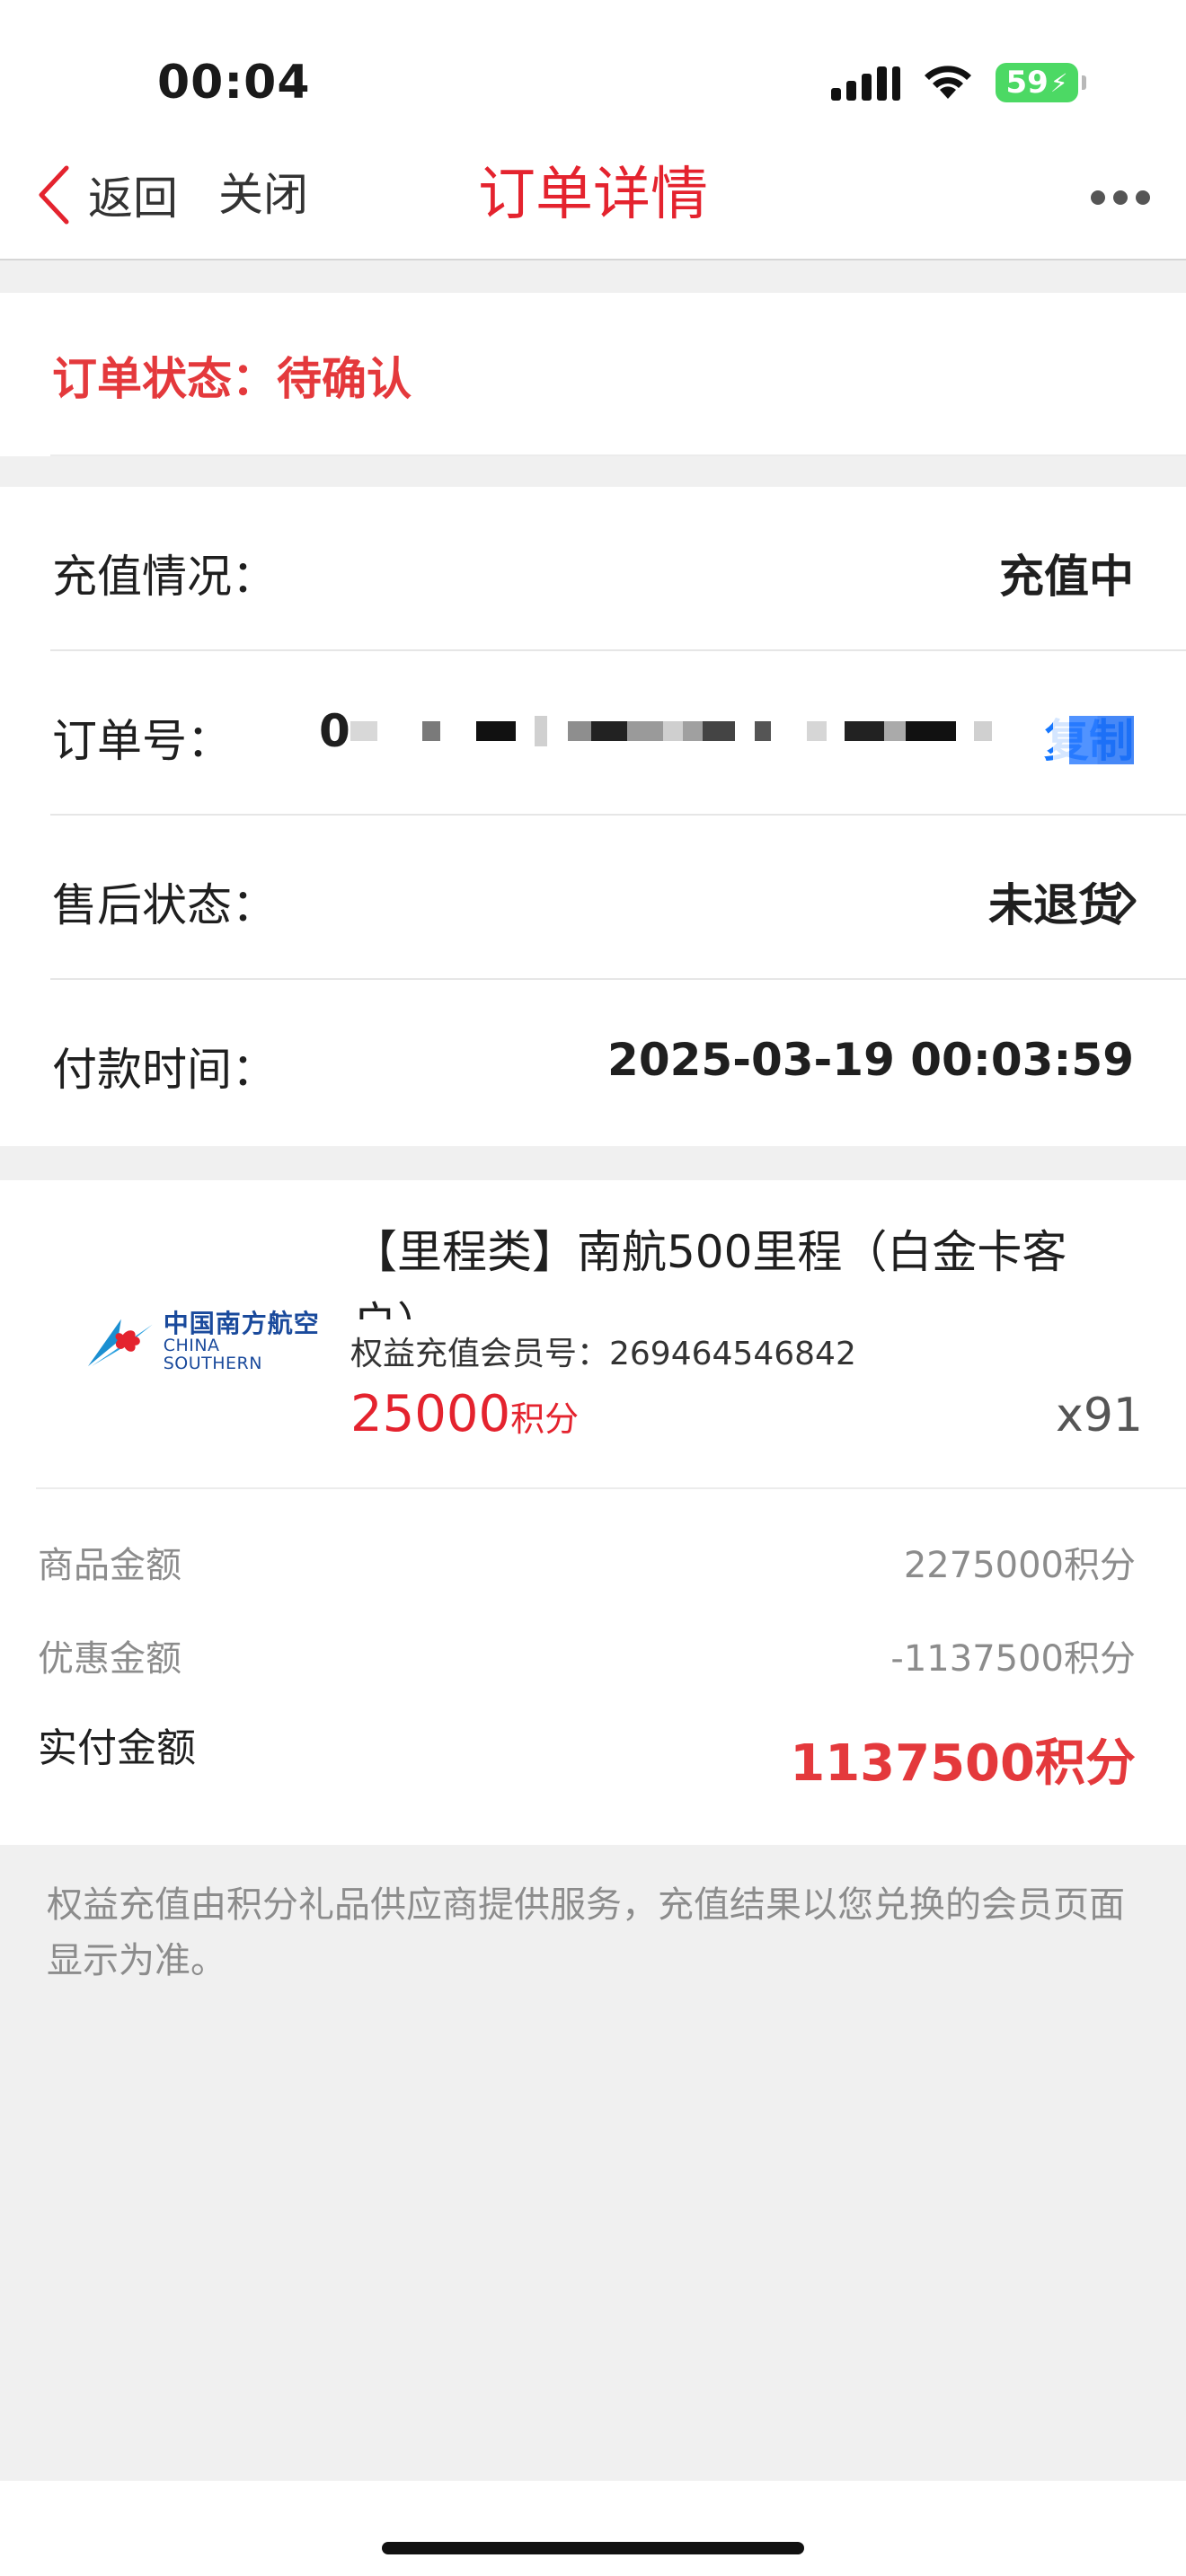 The width and height of the screenshot is (1186, 2576). I want to click on quantity: x91, so click(1099, 1415).